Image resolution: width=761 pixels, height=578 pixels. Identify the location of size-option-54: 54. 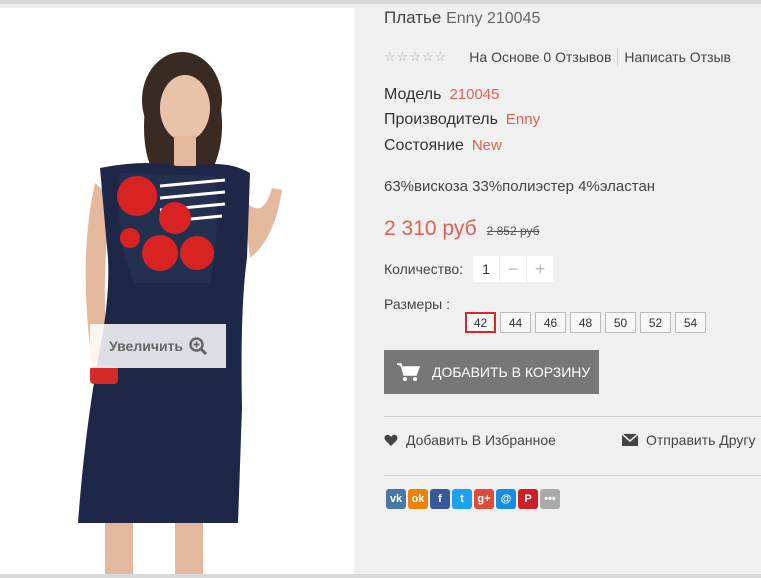
(690, 322).